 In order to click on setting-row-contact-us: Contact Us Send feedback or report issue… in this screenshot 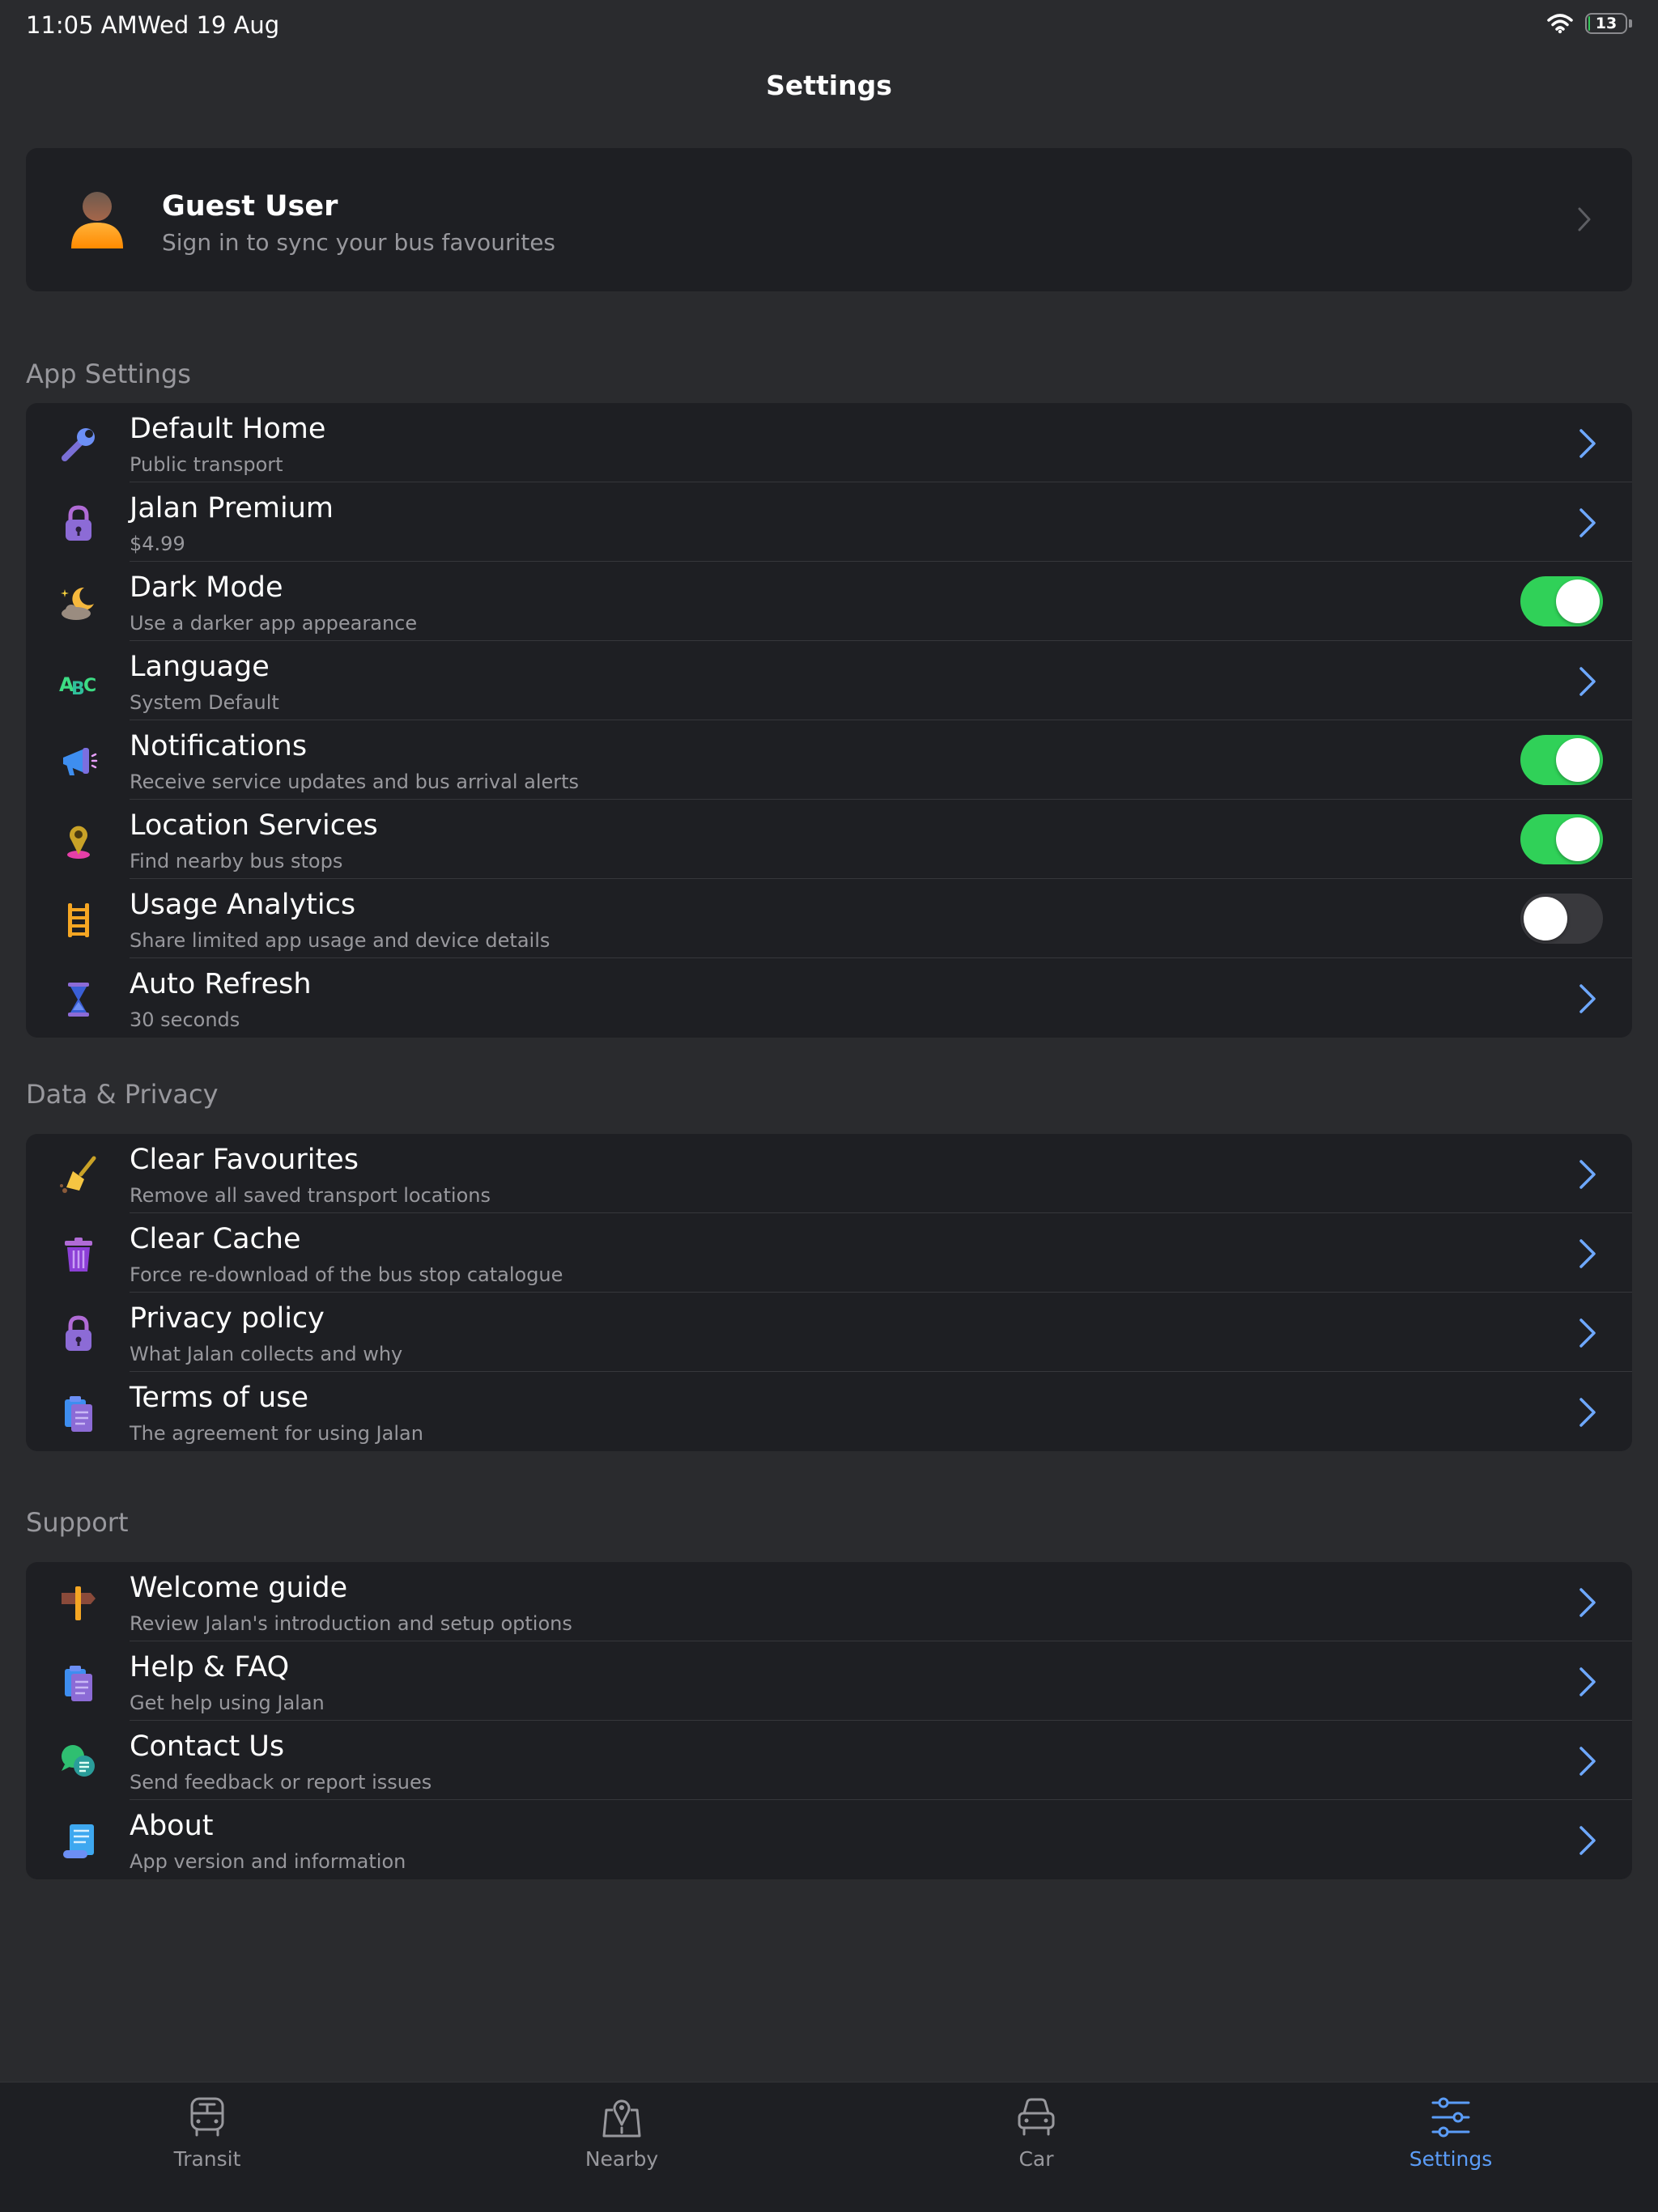, I will do `click(829, 1760)`.